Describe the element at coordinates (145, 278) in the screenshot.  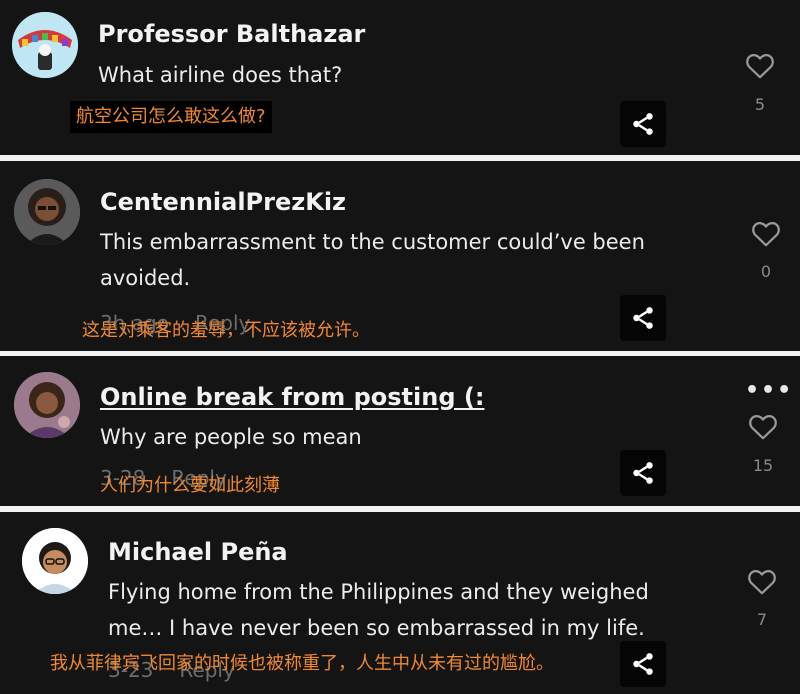
I see `comment-text: avoided.` at that location.